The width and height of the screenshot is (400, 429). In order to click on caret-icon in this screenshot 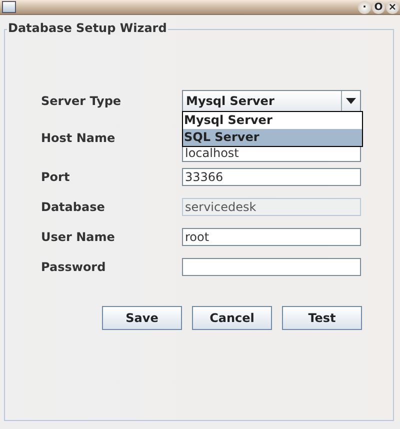, I will do `click(351, 101)`.